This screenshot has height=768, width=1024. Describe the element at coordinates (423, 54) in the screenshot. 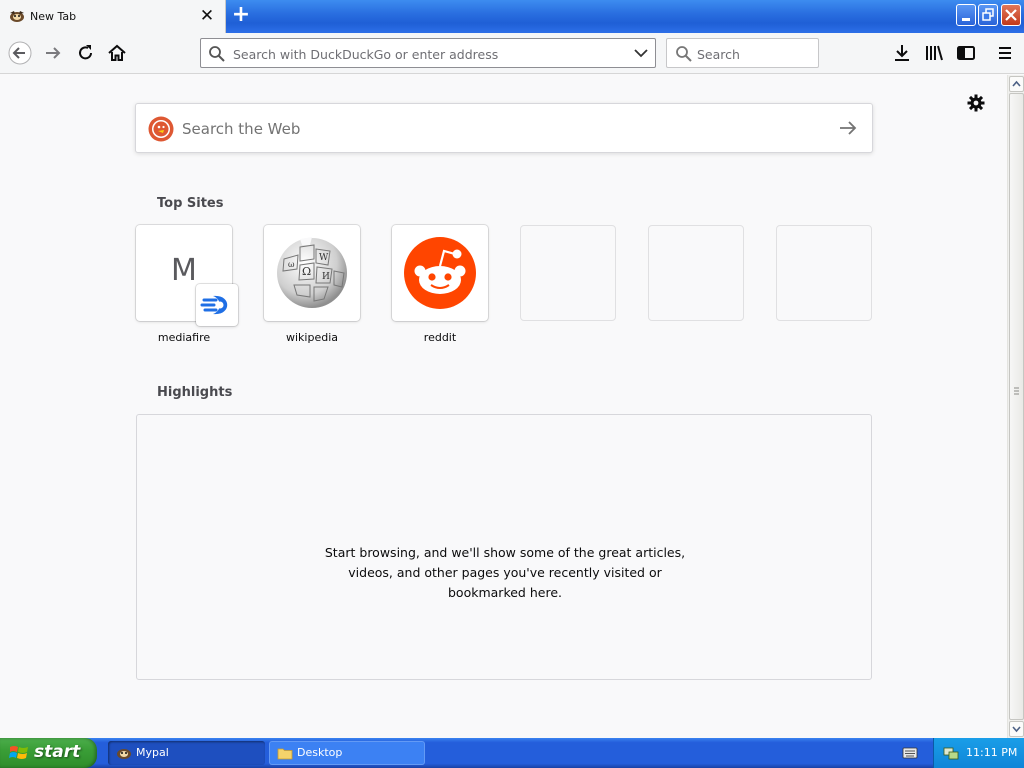

I see `address-input` at that location.